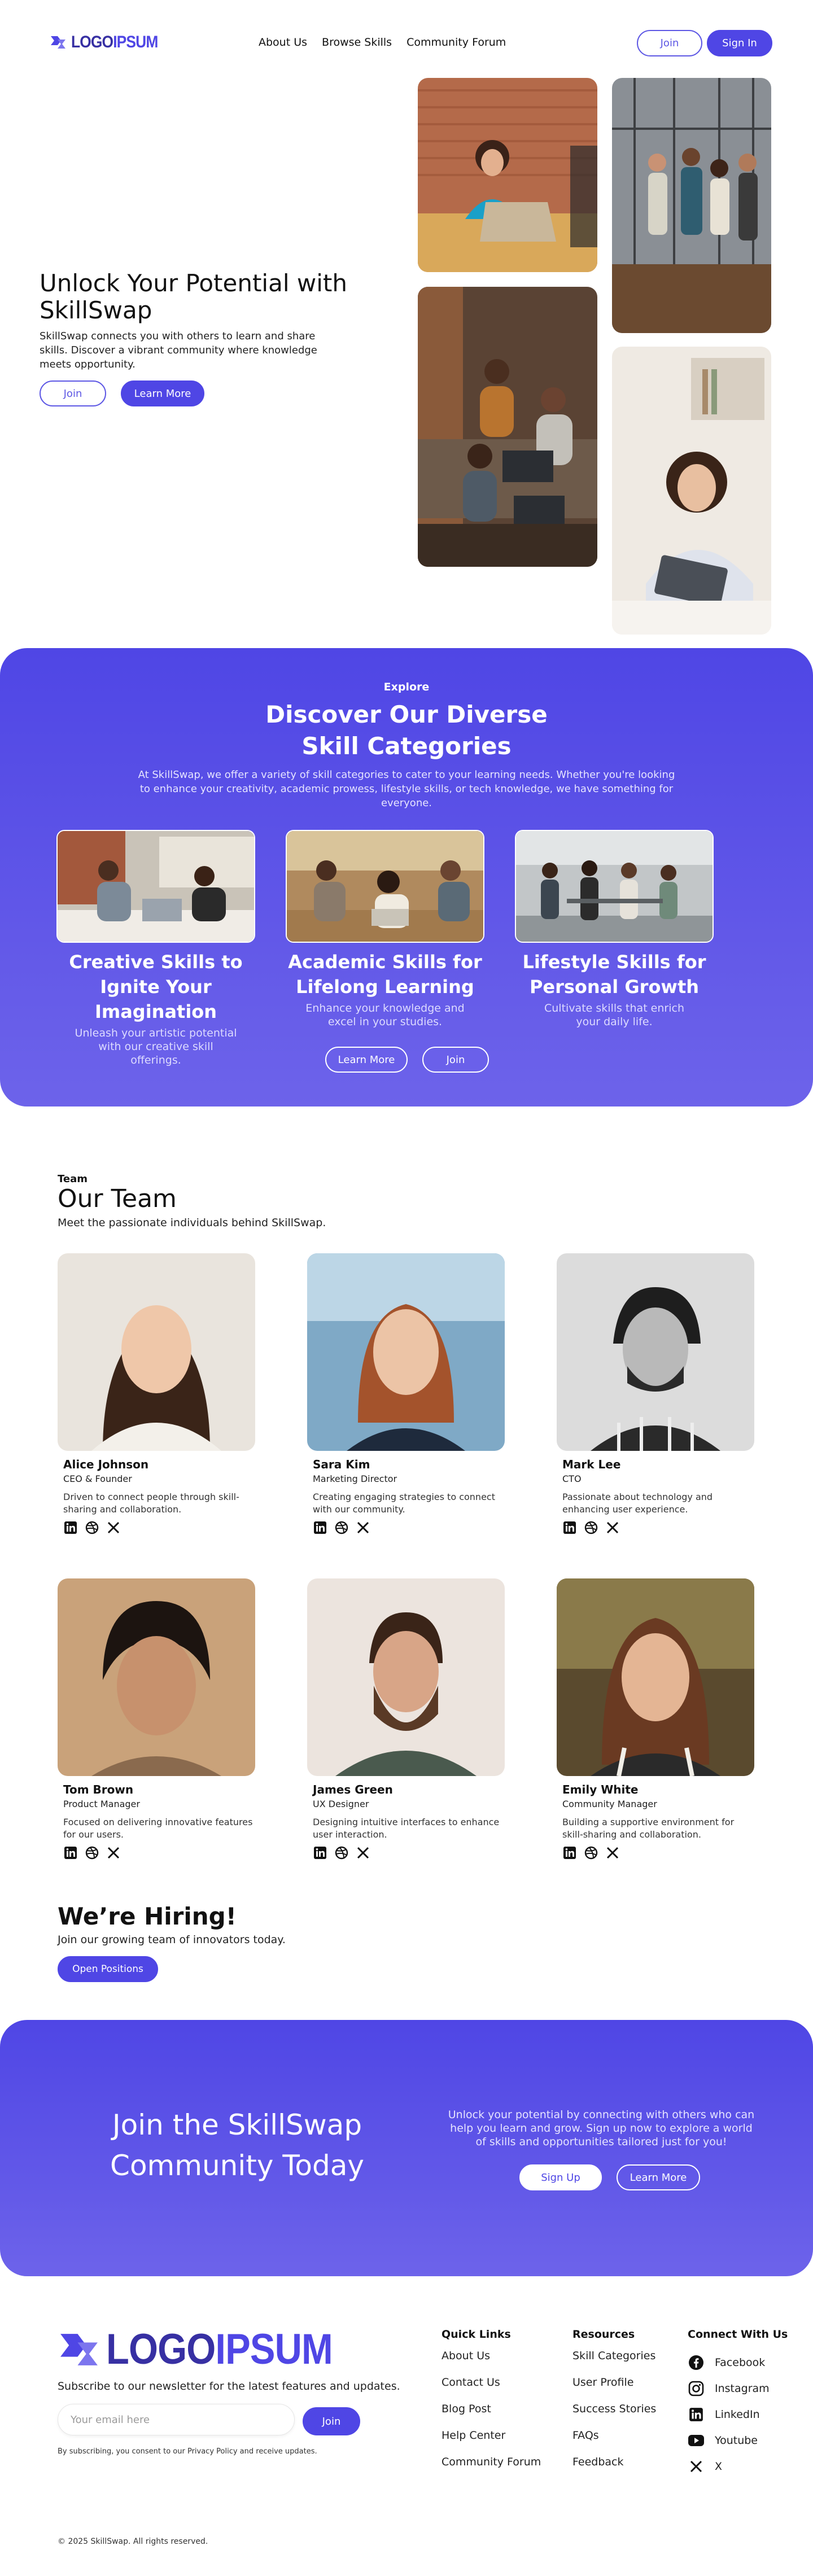 The width and height of the screenshot is (813, 2576). I want to click on hero-learn-more-button: Learn More, so click(162, 393).